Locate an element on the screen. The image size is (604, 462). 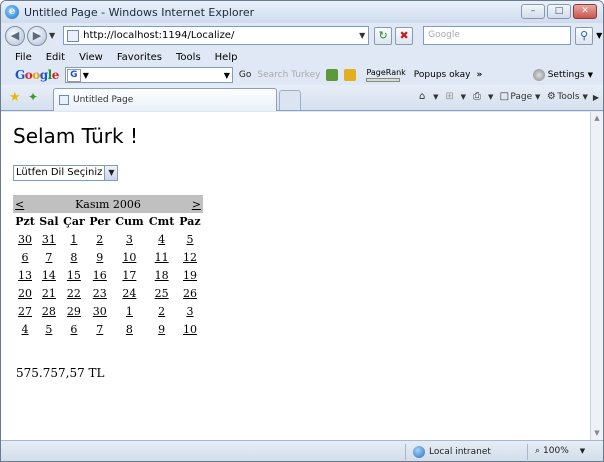
maximize-button: □ is located at coordinates (559, 11).